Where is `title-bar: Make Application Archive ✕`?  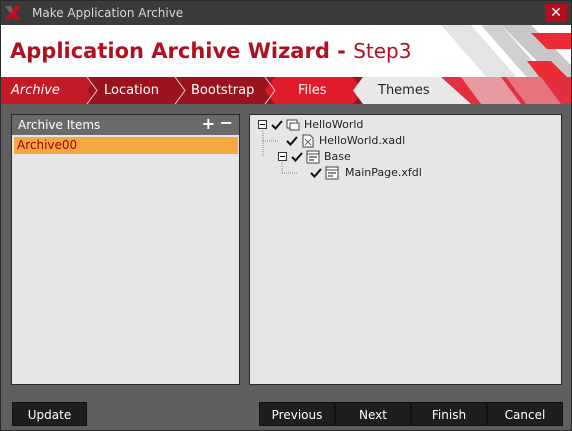 title-bar: Make Application Archive ✕ is located at coordinates (286, 13).